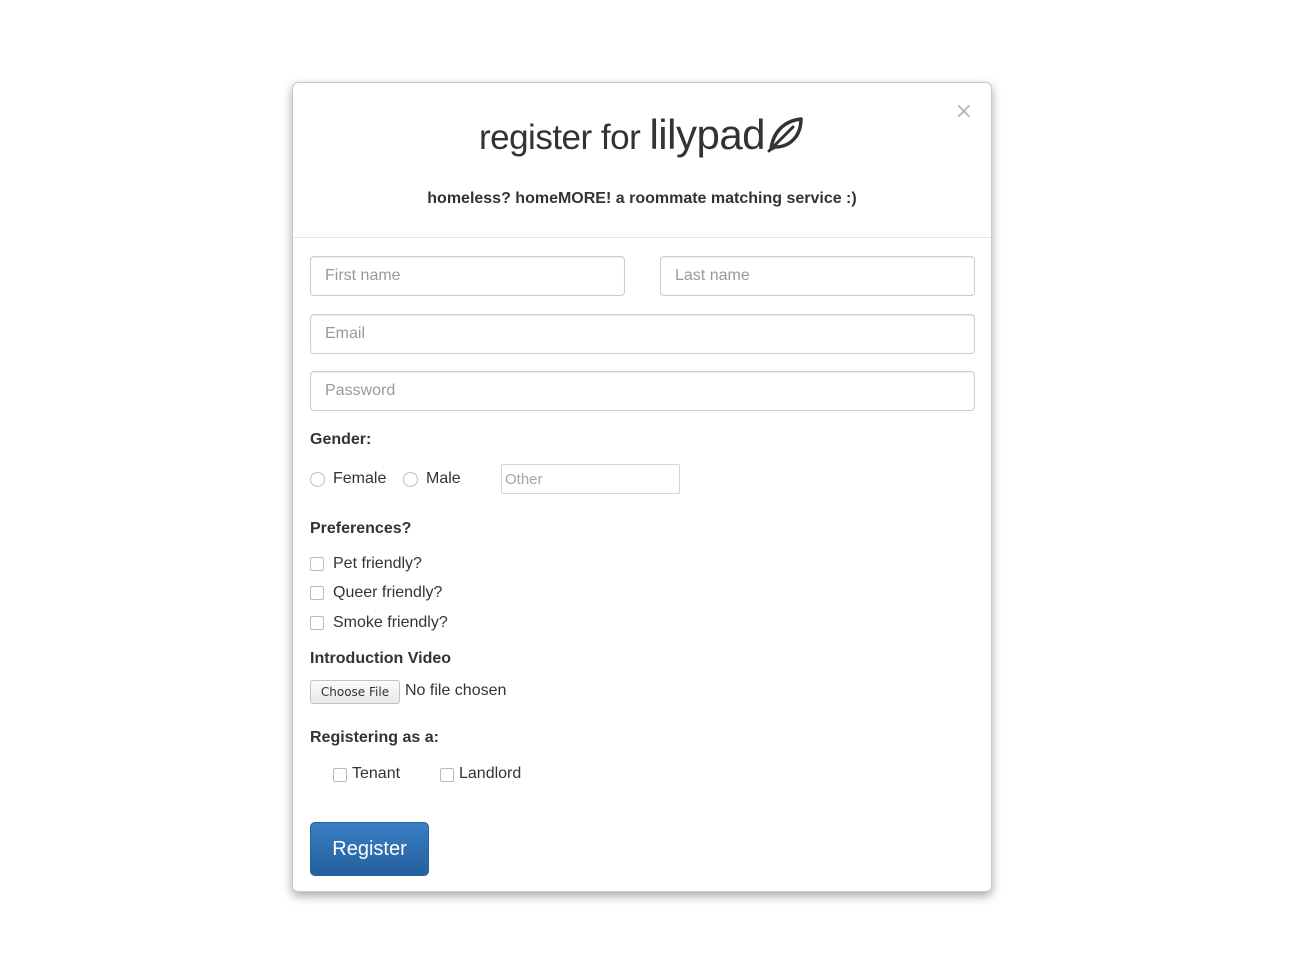 The width and height of the screenshot is (1294, 956). What do you see at coordinates (642, 391) in the screenshot?
I see `password-input` at bounding box center [642, 391].